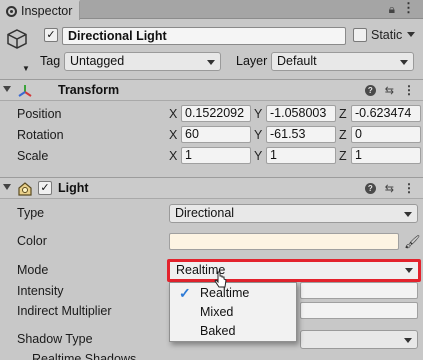 This screenshot has width=423, height=360. Describe the element at coordinates (89, 90) in the screenshot. I see `transform-title: Transform` at that location.